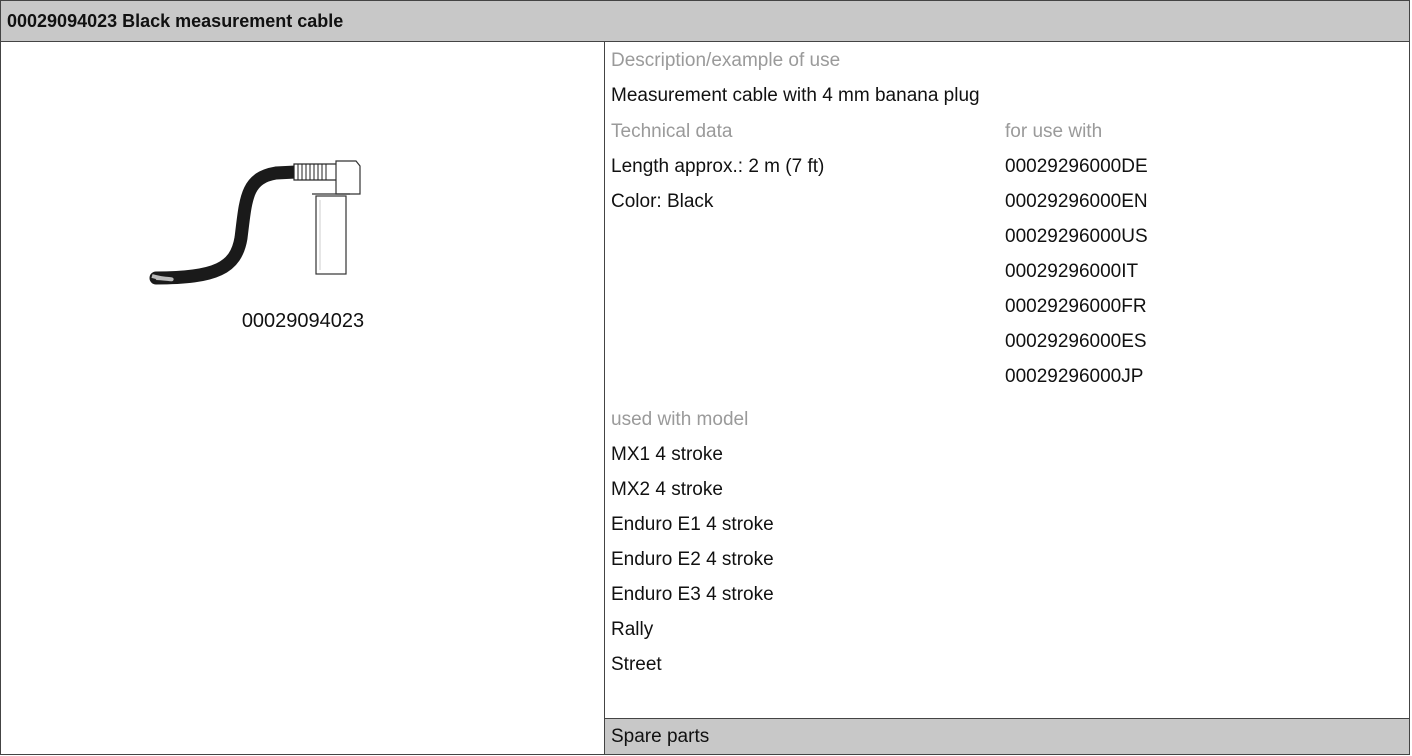  I want to click on for-use-with-item: 00029296000IT, so click(1072, 271).